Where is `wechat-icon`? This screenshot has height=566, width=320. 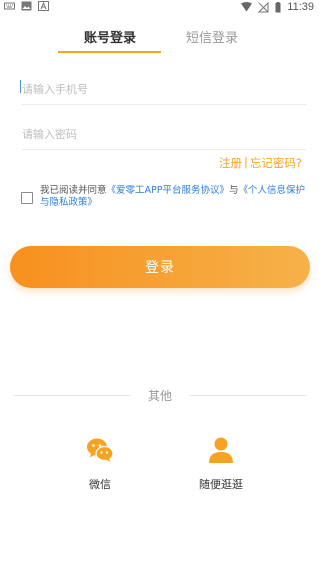
wechat-icon is located at coordinates (100, 450).